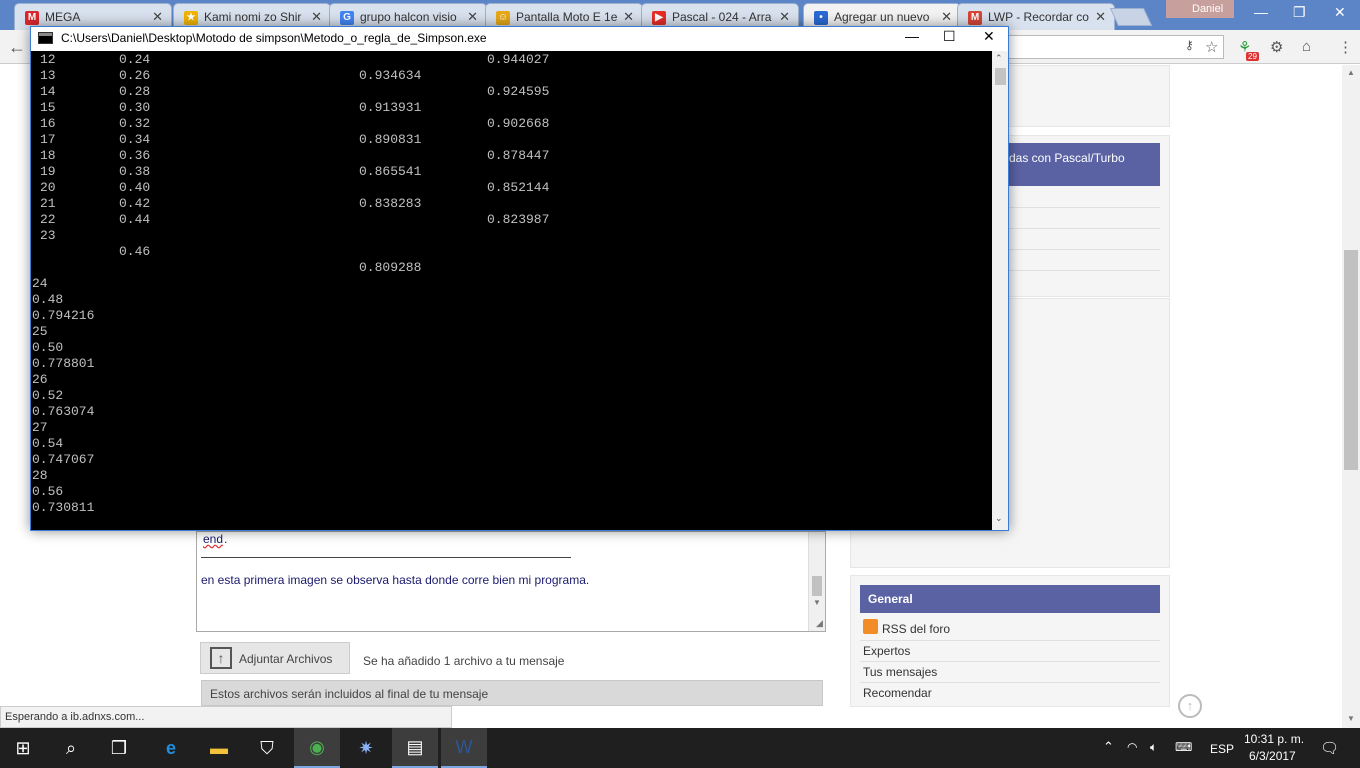  I want to click on tab-favicon-icon: M, so click(975, 18).